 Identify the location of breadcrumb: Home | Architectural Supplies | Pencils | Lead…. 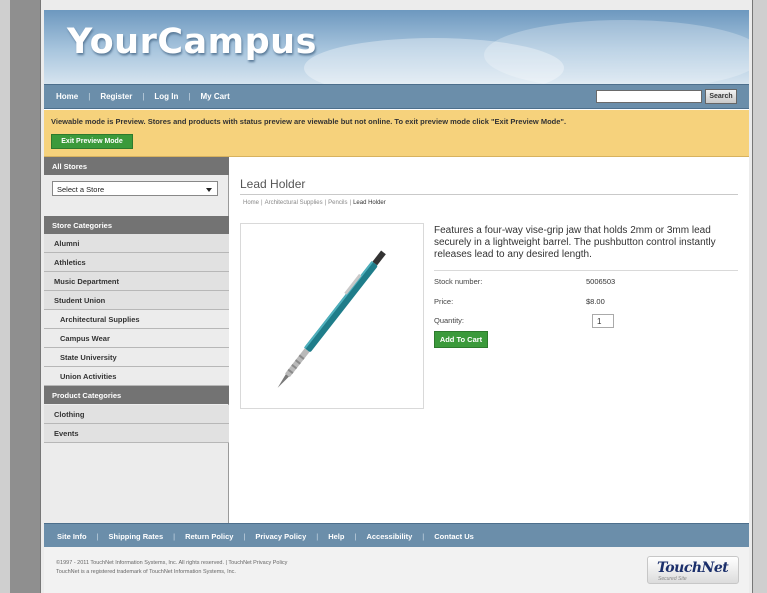
(314, 203).